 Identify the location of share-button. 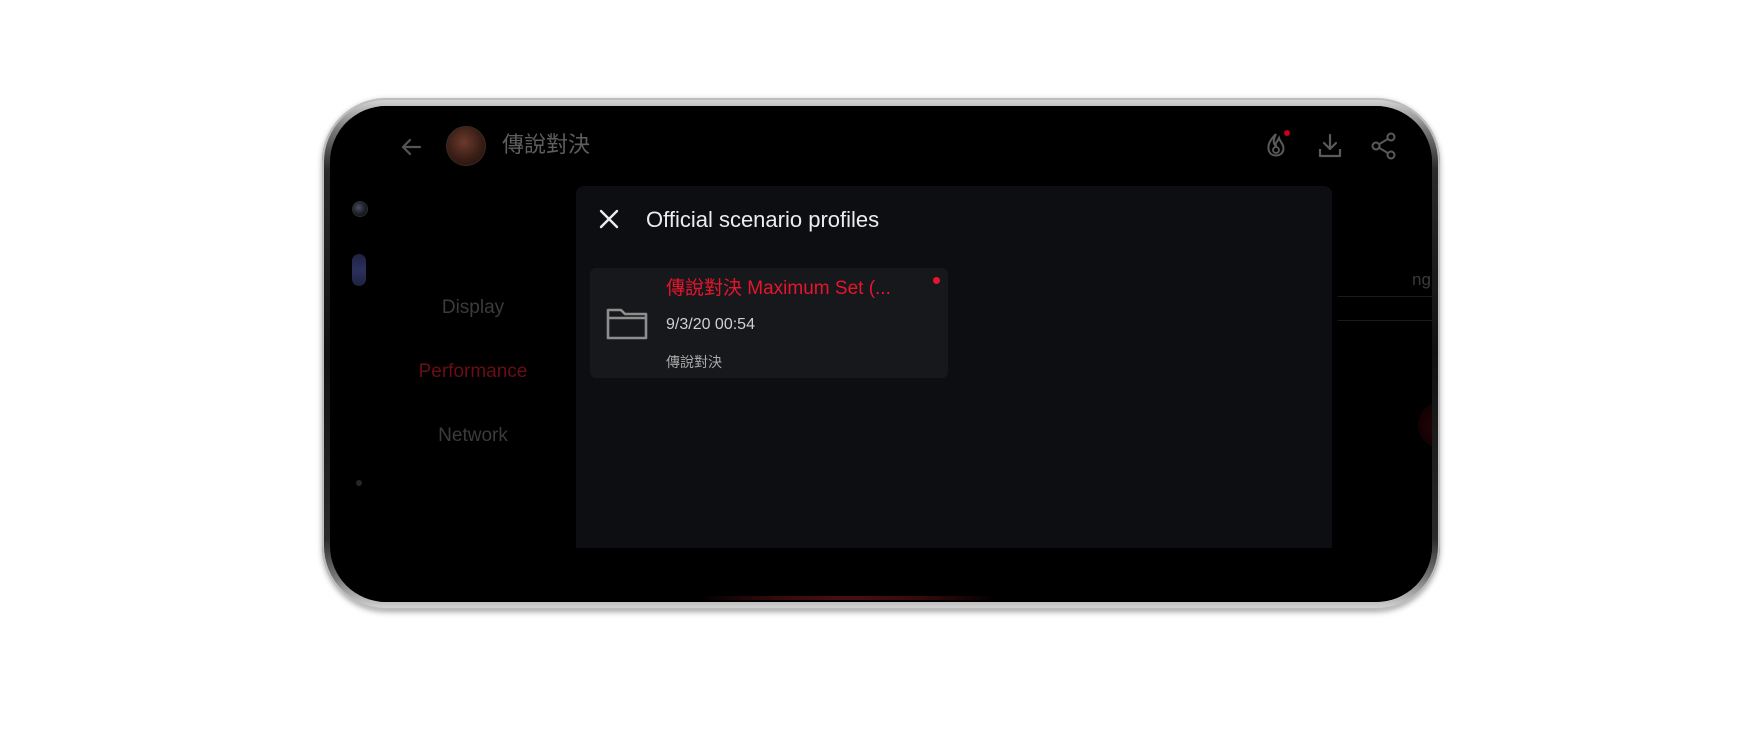
(1384, 146).